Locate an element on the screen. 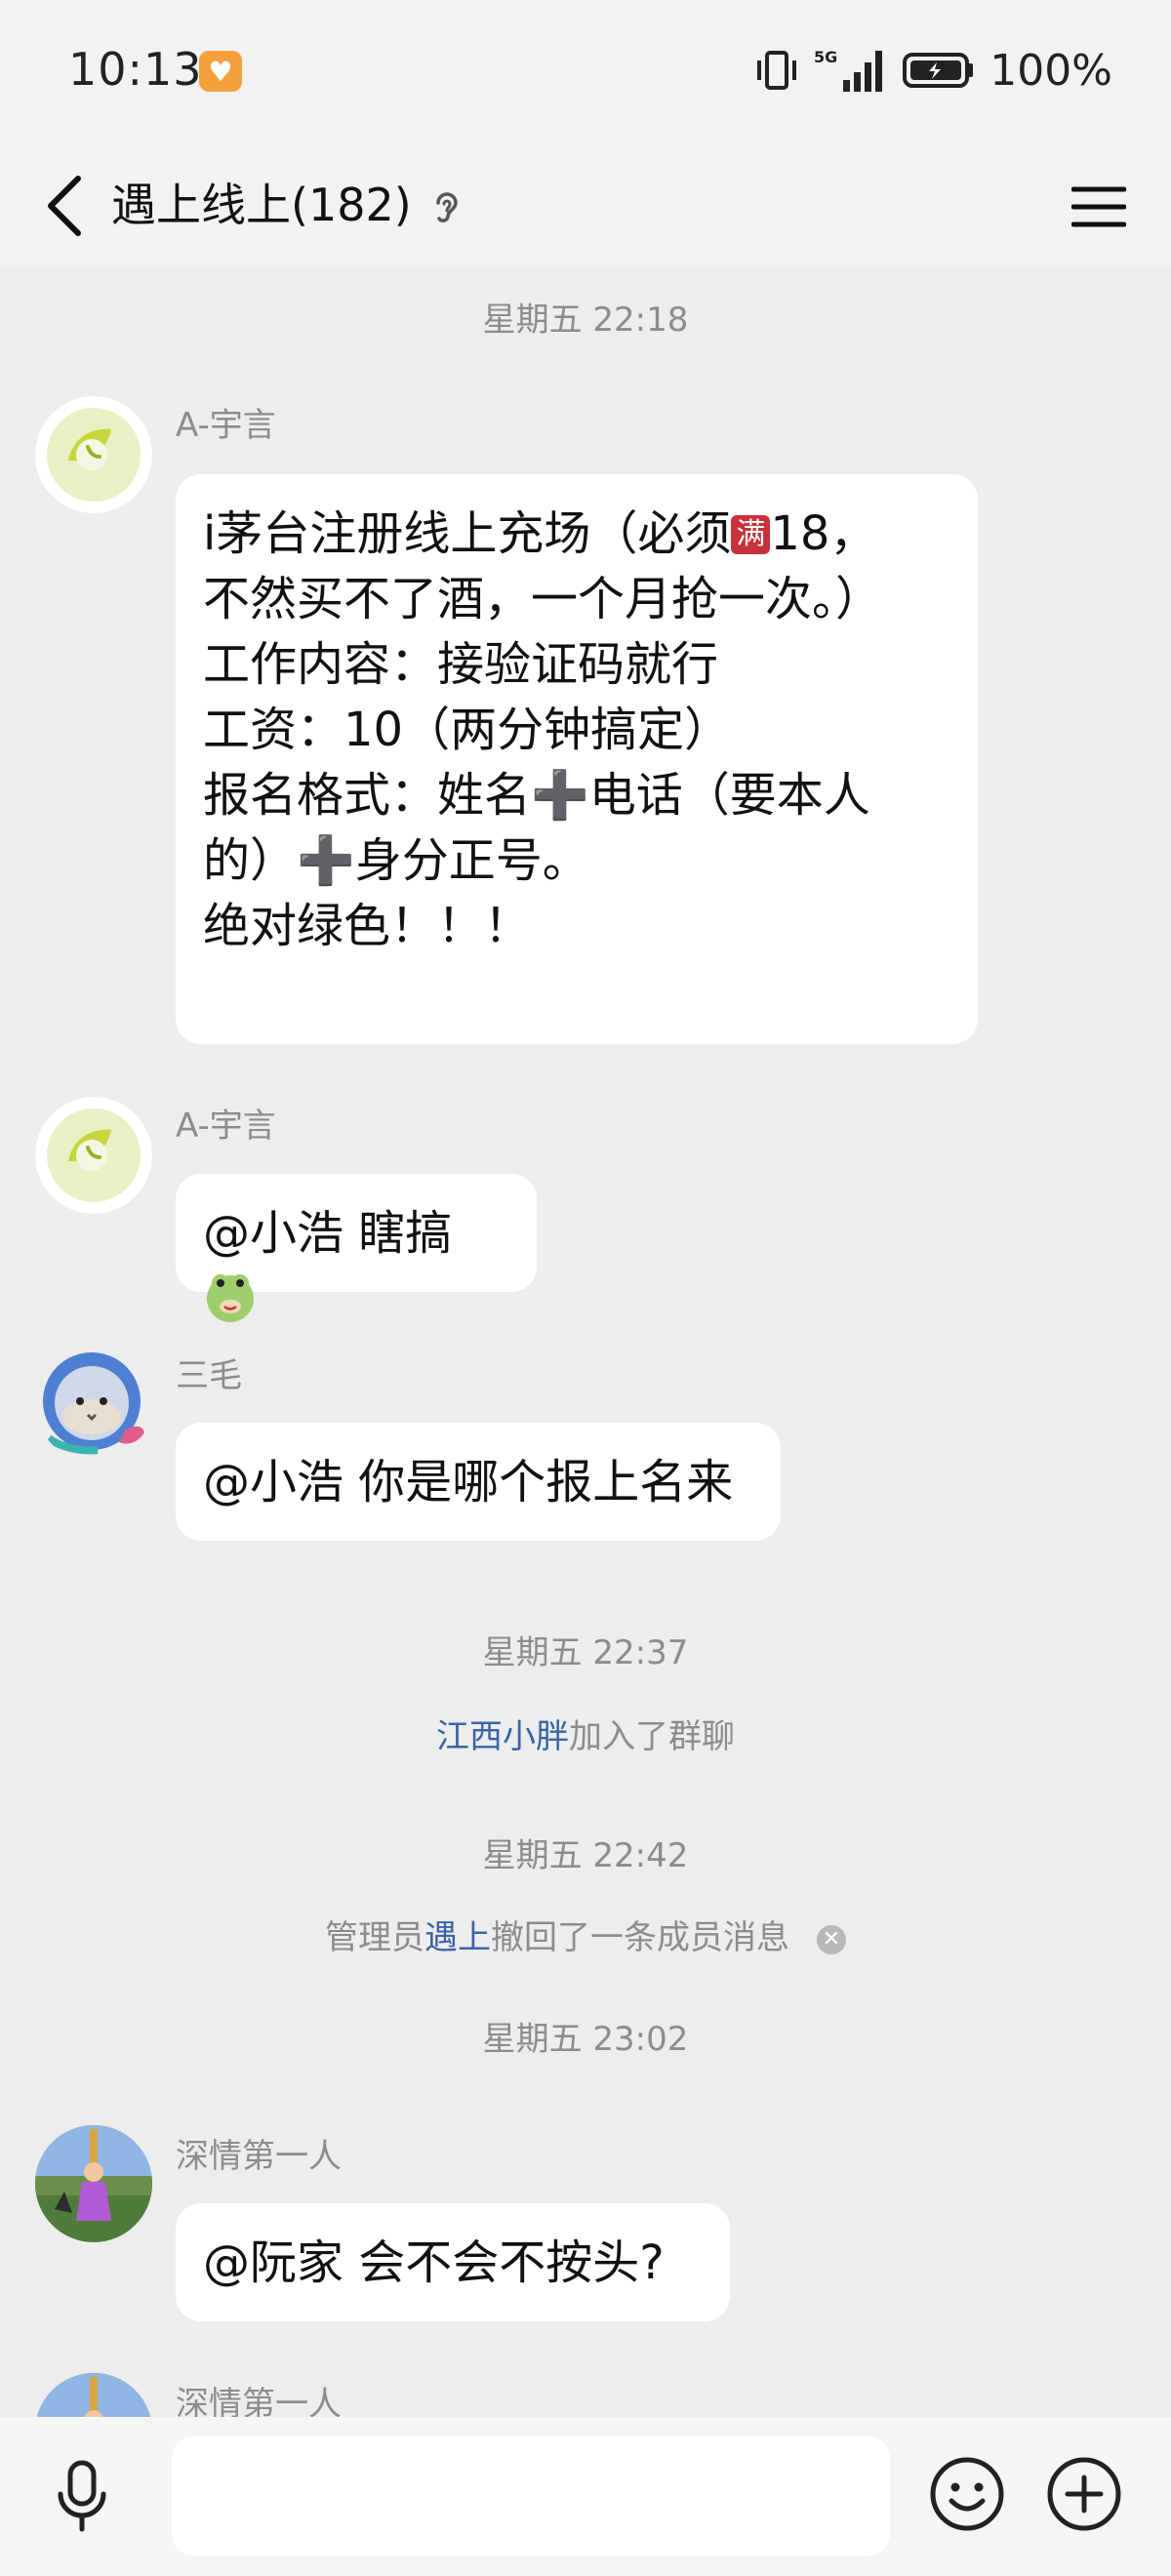 This screenshot has width=1171, height=2576. svg-text: 5G is located at coordinates (825, 57).